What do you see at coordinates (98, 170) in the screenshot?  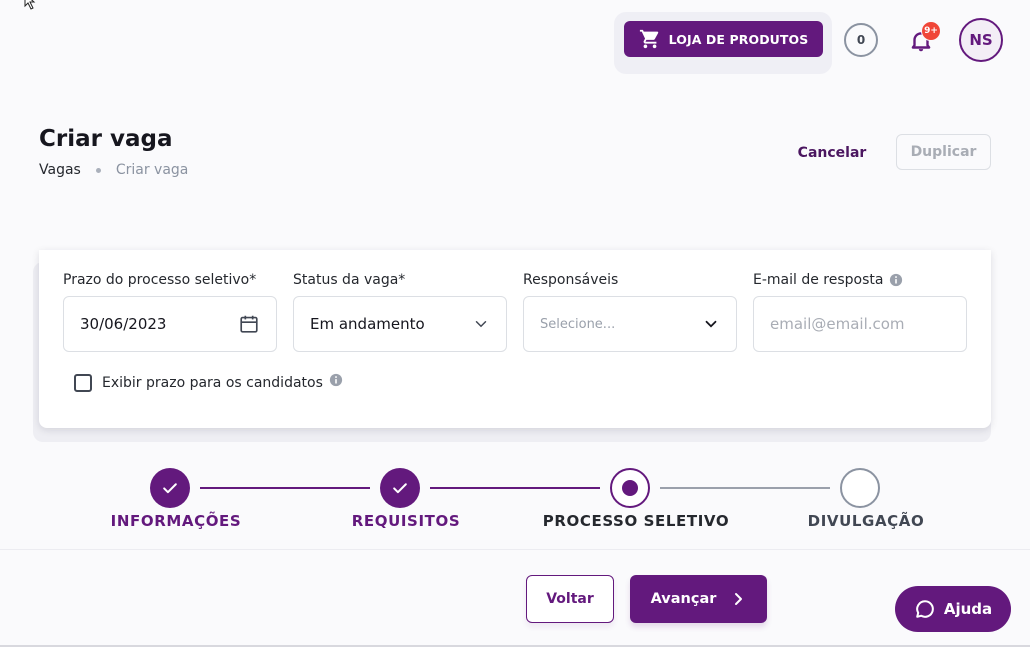 I see `breadcrumb-separator` at bounding box center [98, 170].